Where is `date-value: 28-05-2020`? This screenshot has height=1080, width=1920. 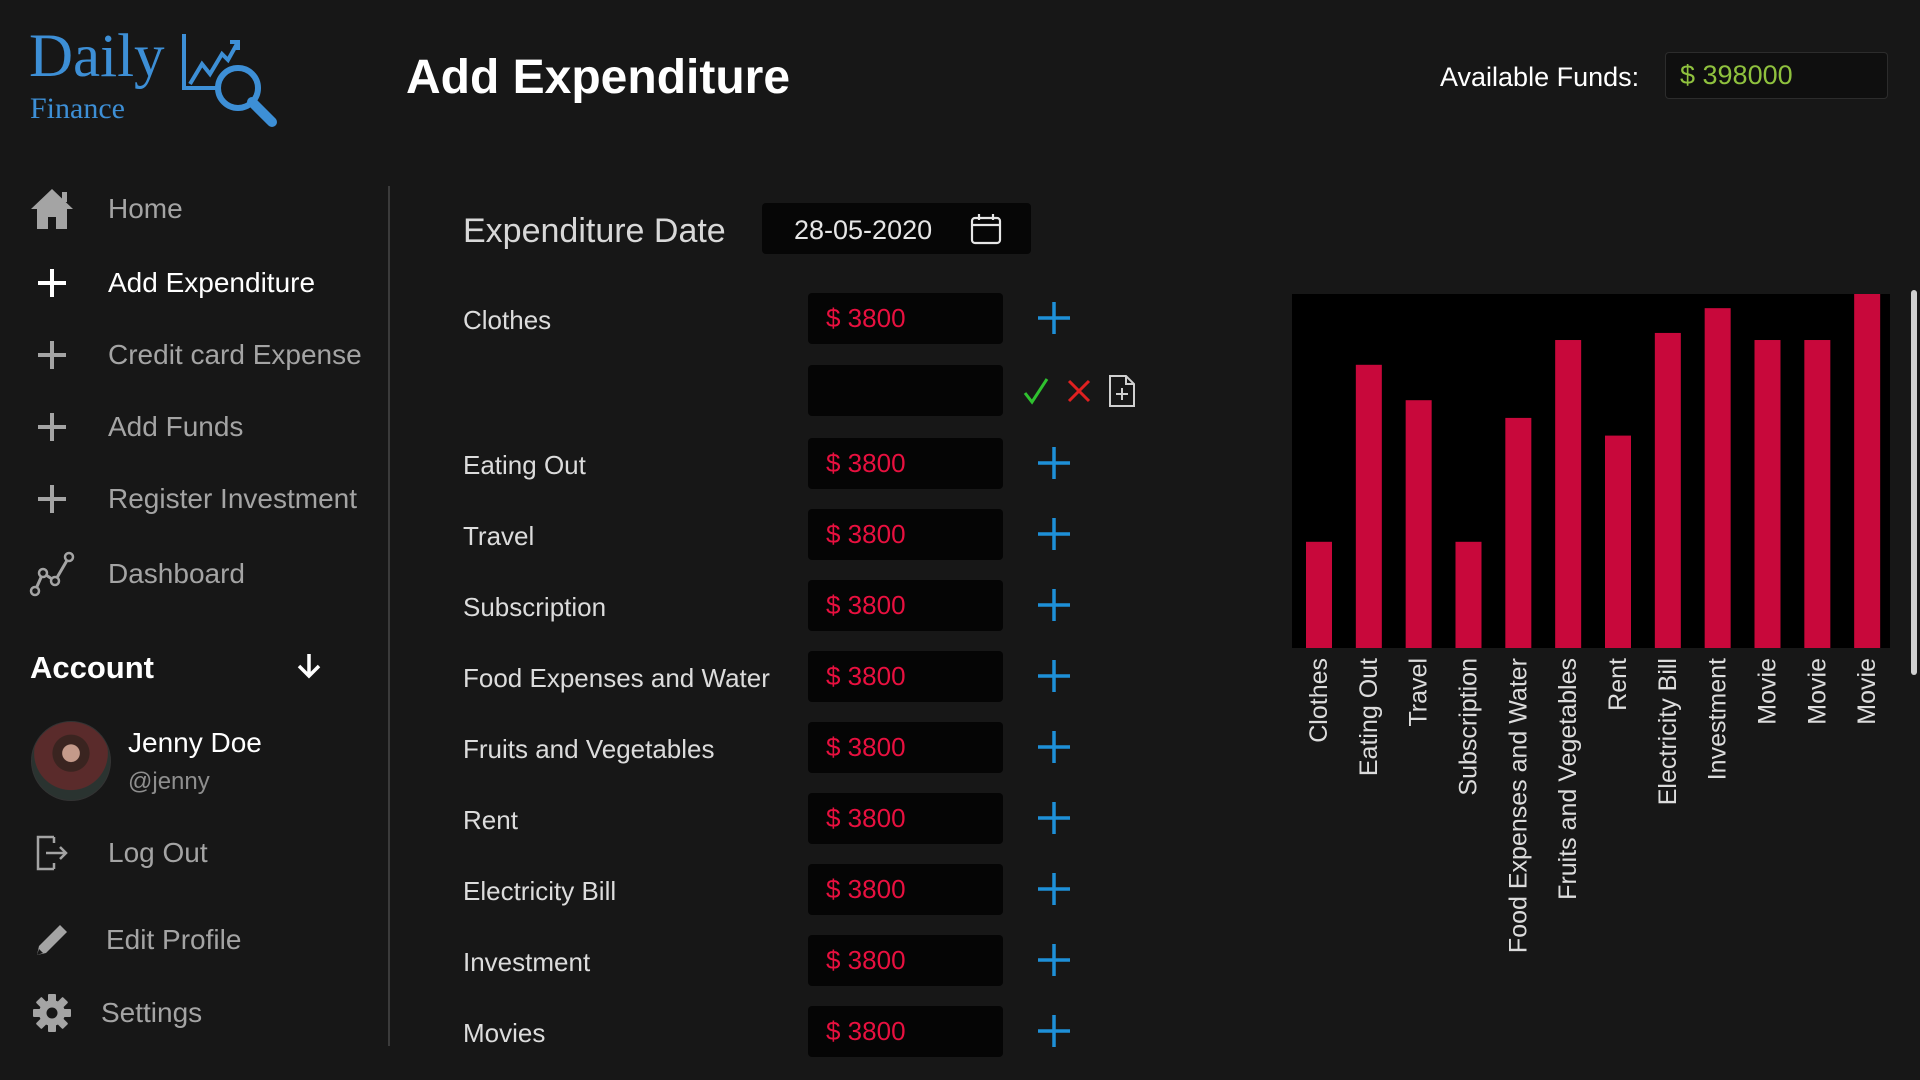
date-value: 28-05-2020 is located at coordinates (863, 230).